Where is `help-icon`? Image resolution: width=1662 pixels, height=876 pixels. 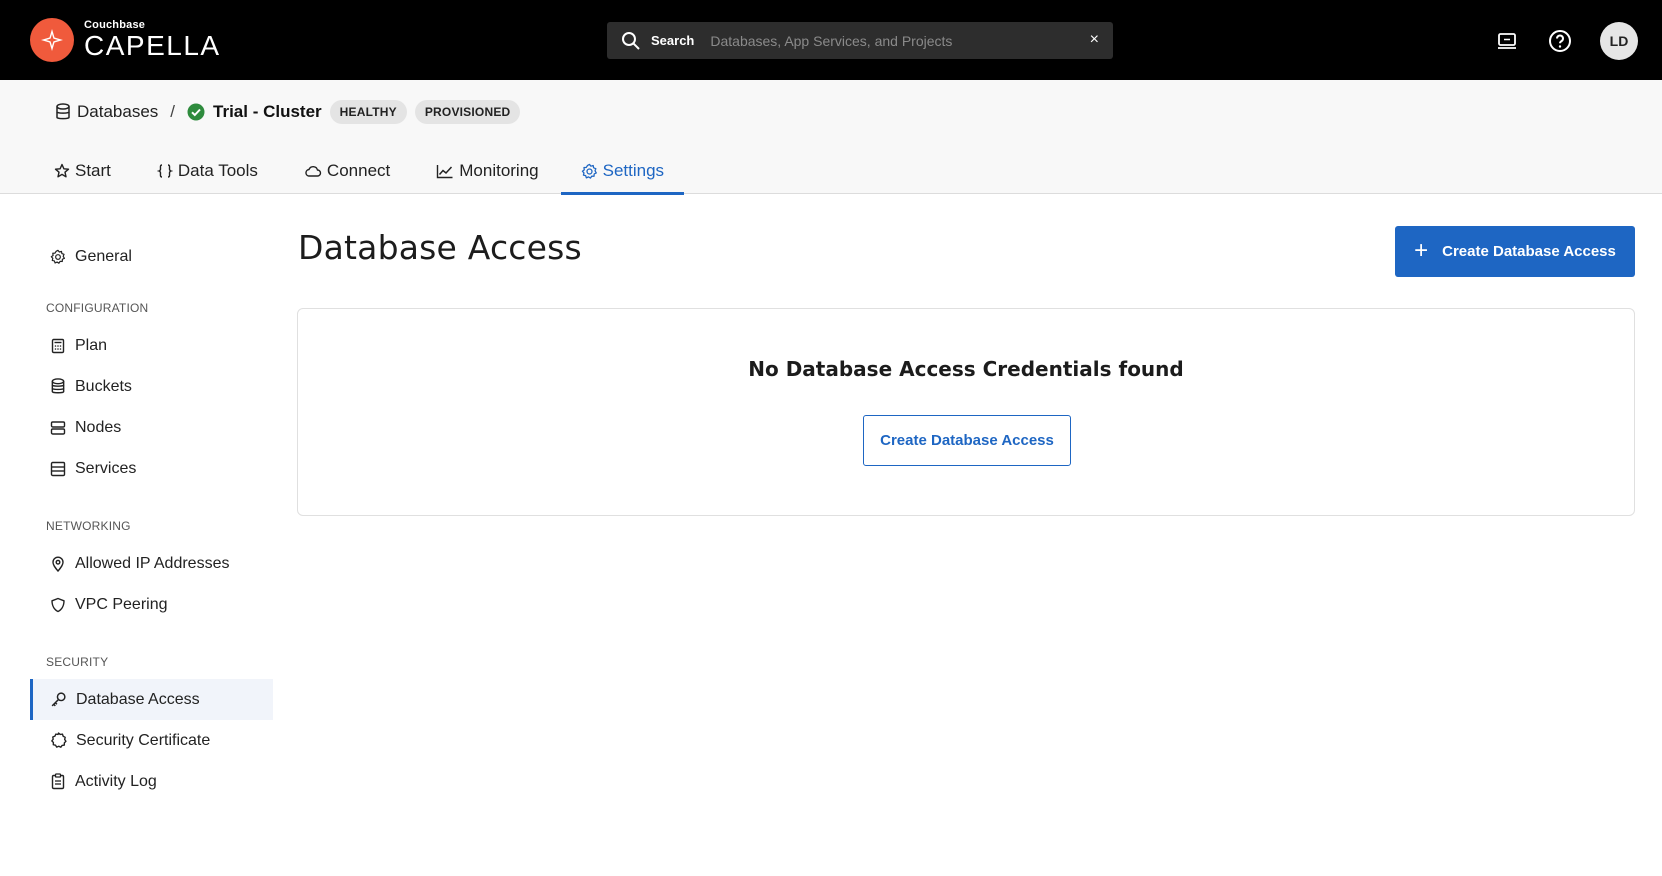
help-icon is located at coordinates (1560, 41).